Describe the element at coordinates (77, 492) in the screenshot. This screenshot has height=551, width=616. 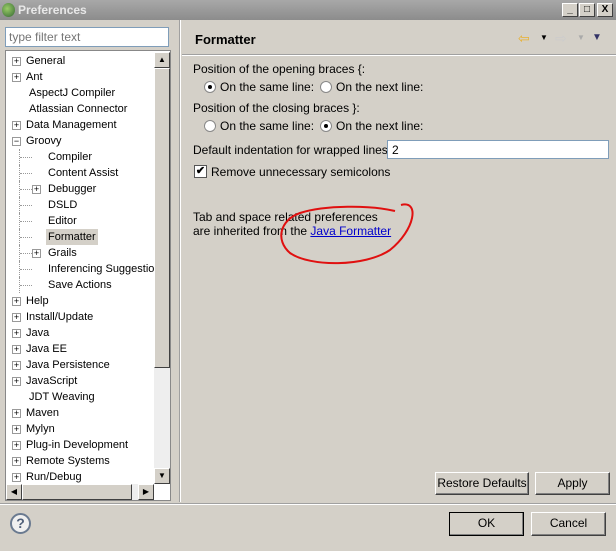
I see `h-scroll-thumb` at that location.